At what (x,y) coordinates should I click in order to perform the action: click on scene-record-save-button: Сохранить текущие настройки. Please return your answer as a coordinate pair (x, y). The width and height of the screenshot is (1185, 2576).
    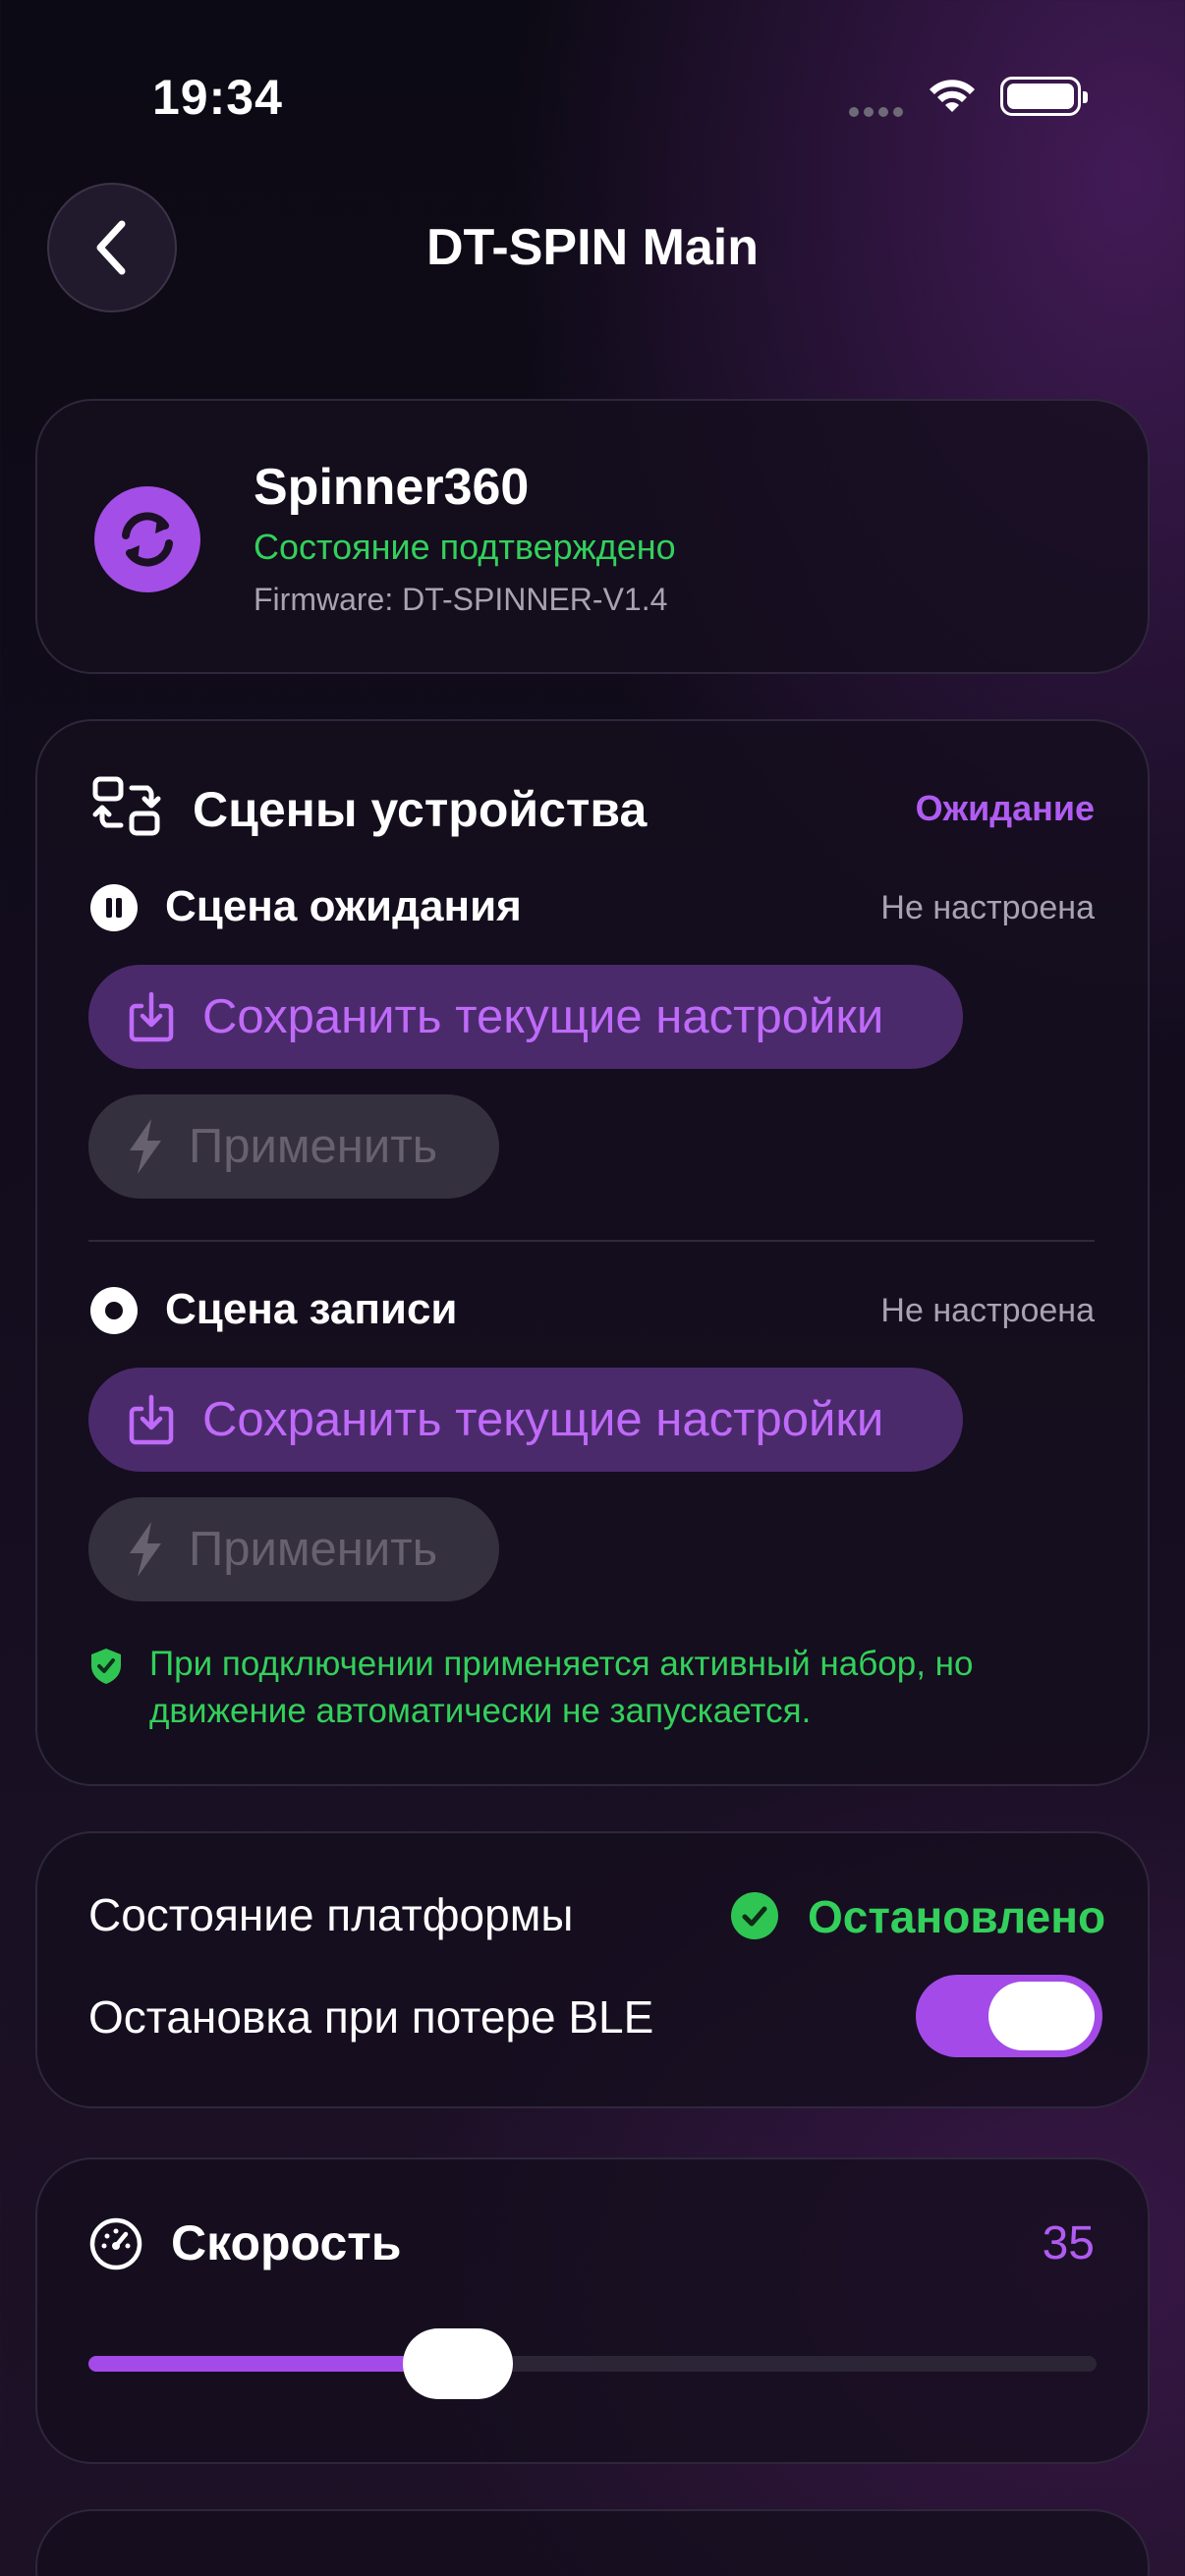
    Looking at the image, I should click on (526, 1420).